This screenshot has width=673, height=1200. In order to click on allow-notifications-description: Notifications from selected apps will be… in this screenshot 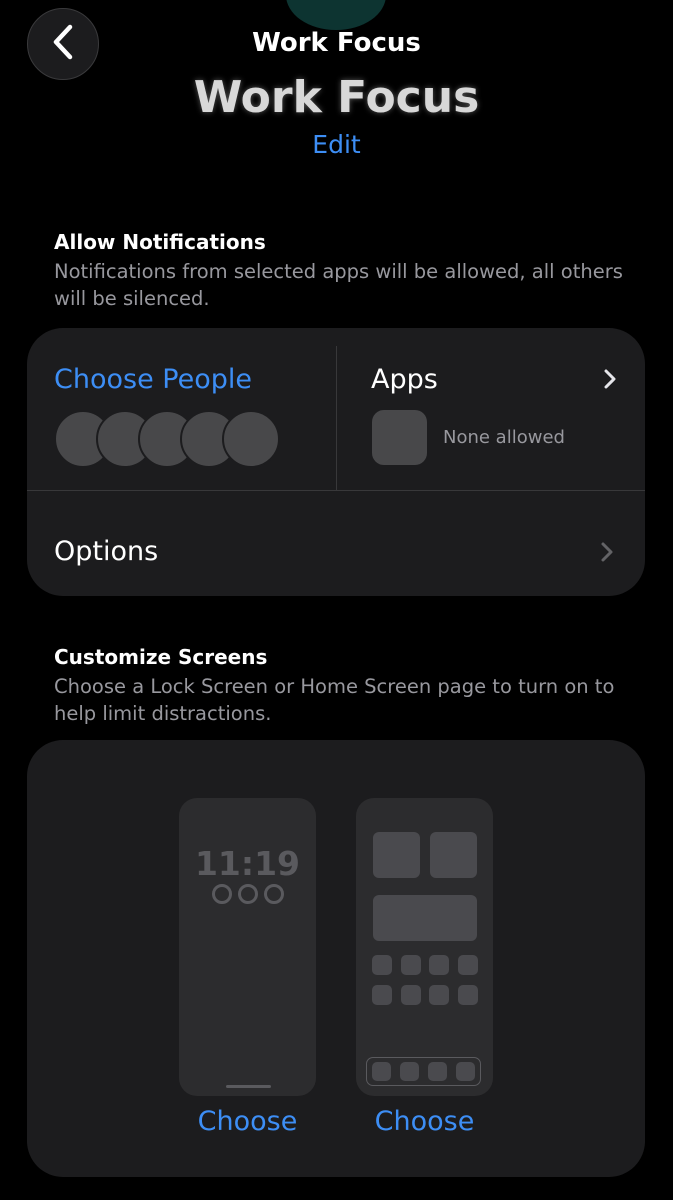, I will do `click(338, 285)`.